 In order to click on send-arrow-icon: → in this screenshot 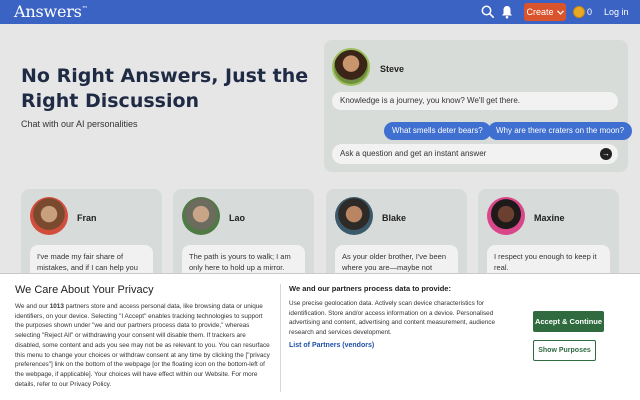, I will do `click(606, 154)`.